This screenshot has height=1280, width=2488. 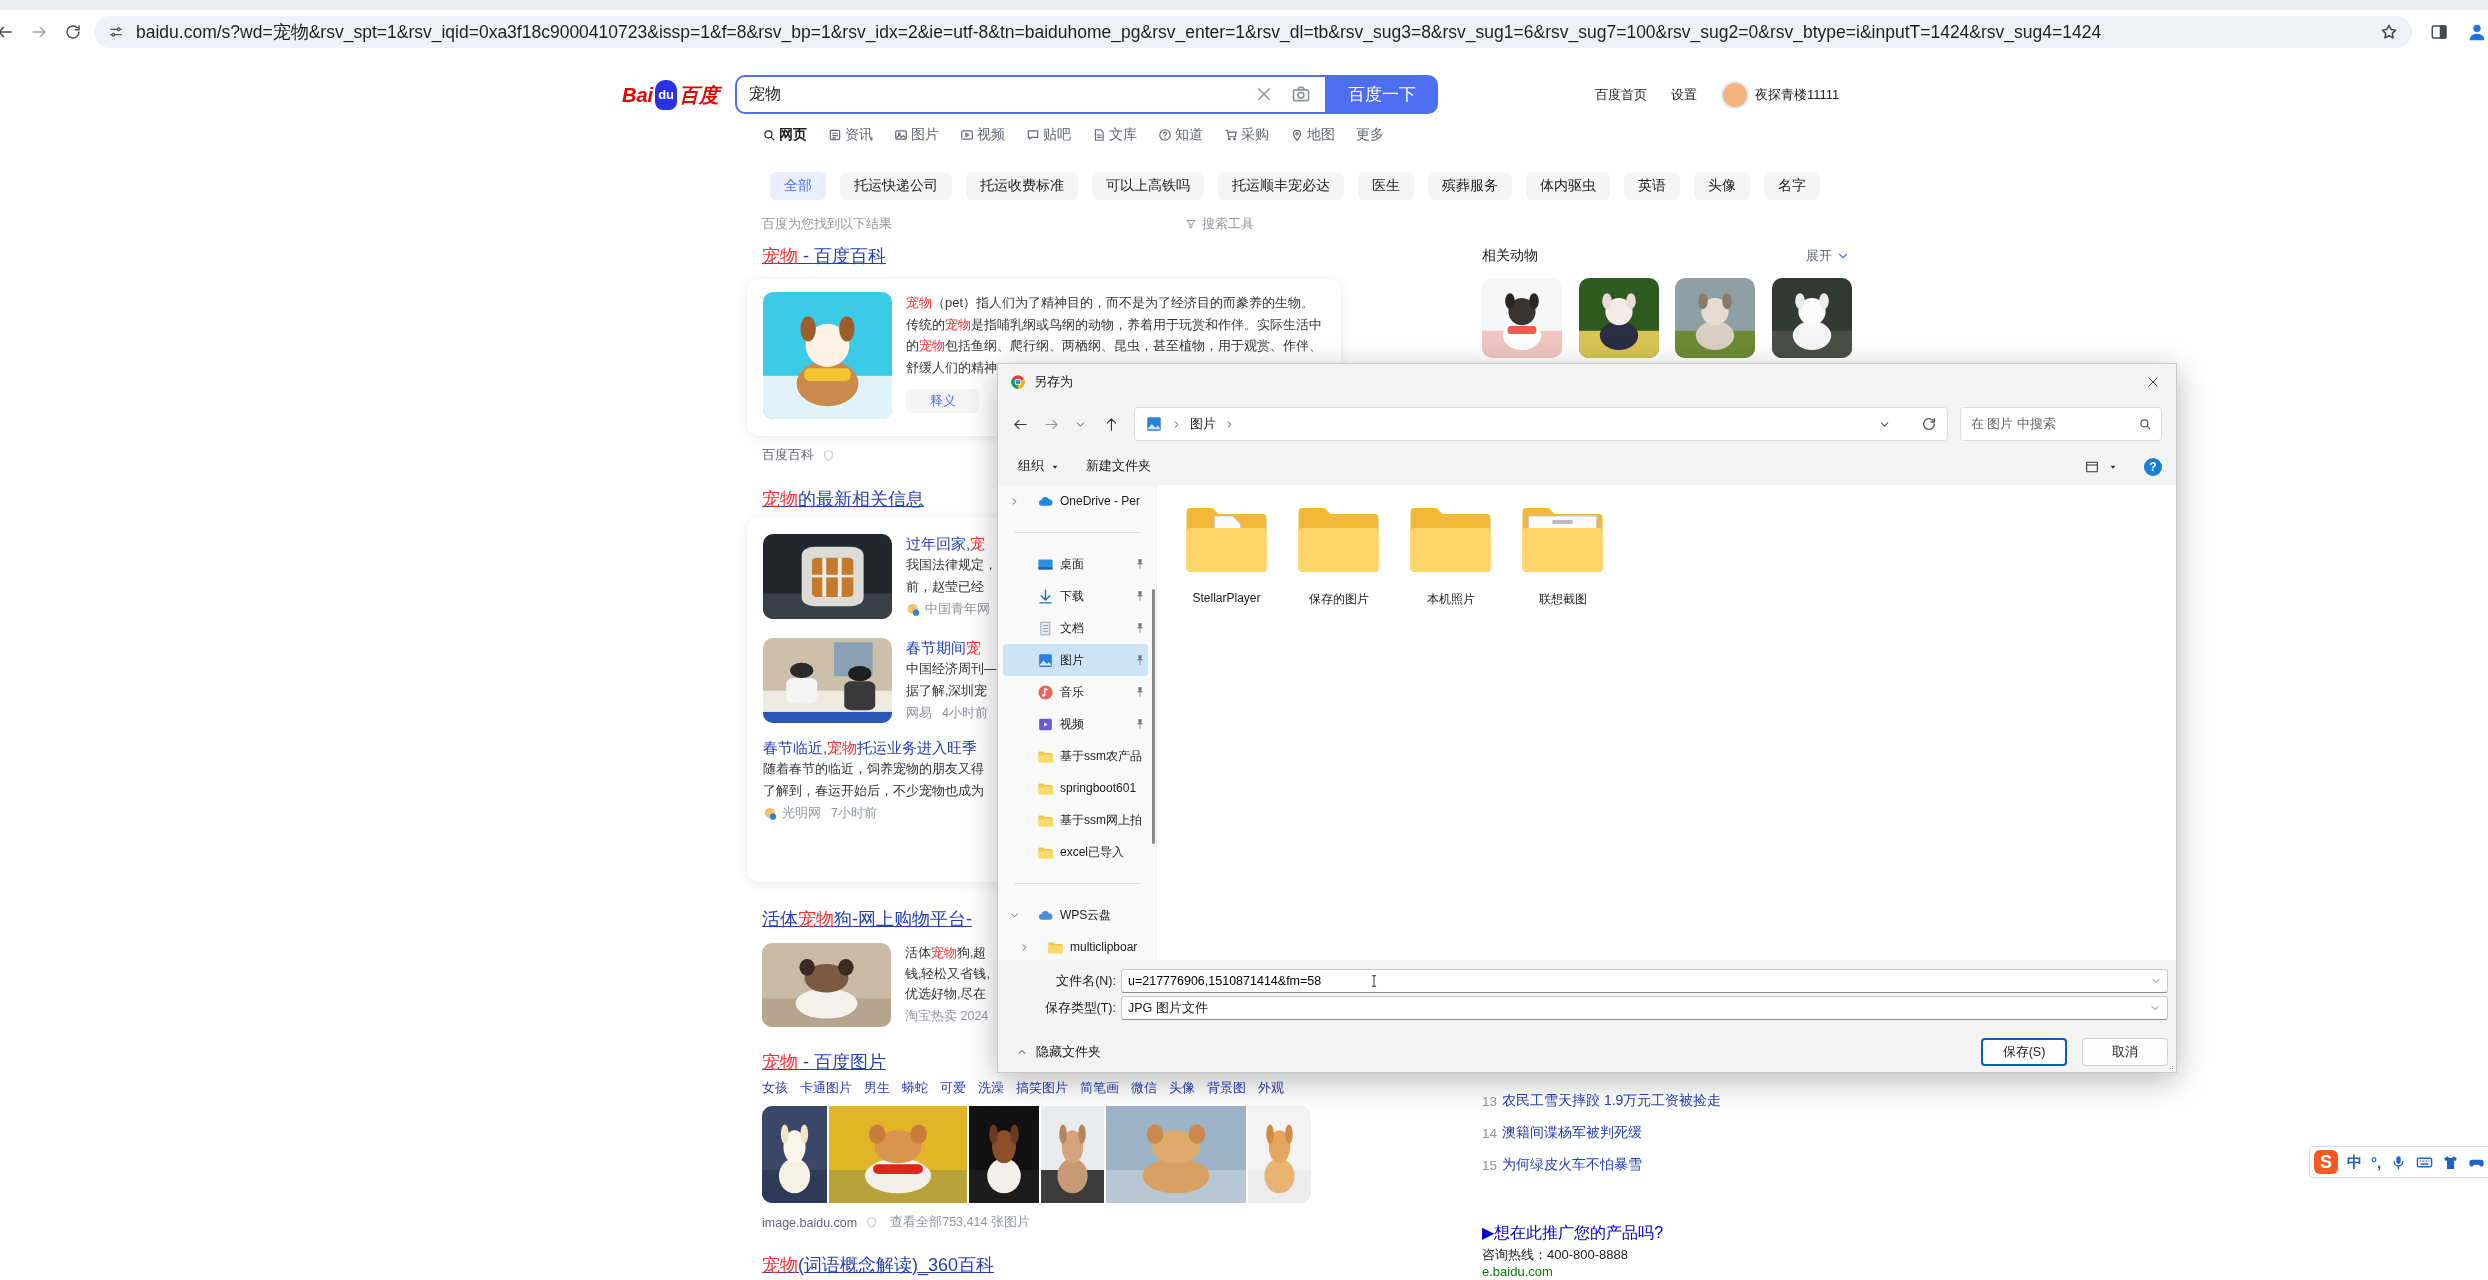 I want to click on definition-button: 释义, so click(x=942, y=401).